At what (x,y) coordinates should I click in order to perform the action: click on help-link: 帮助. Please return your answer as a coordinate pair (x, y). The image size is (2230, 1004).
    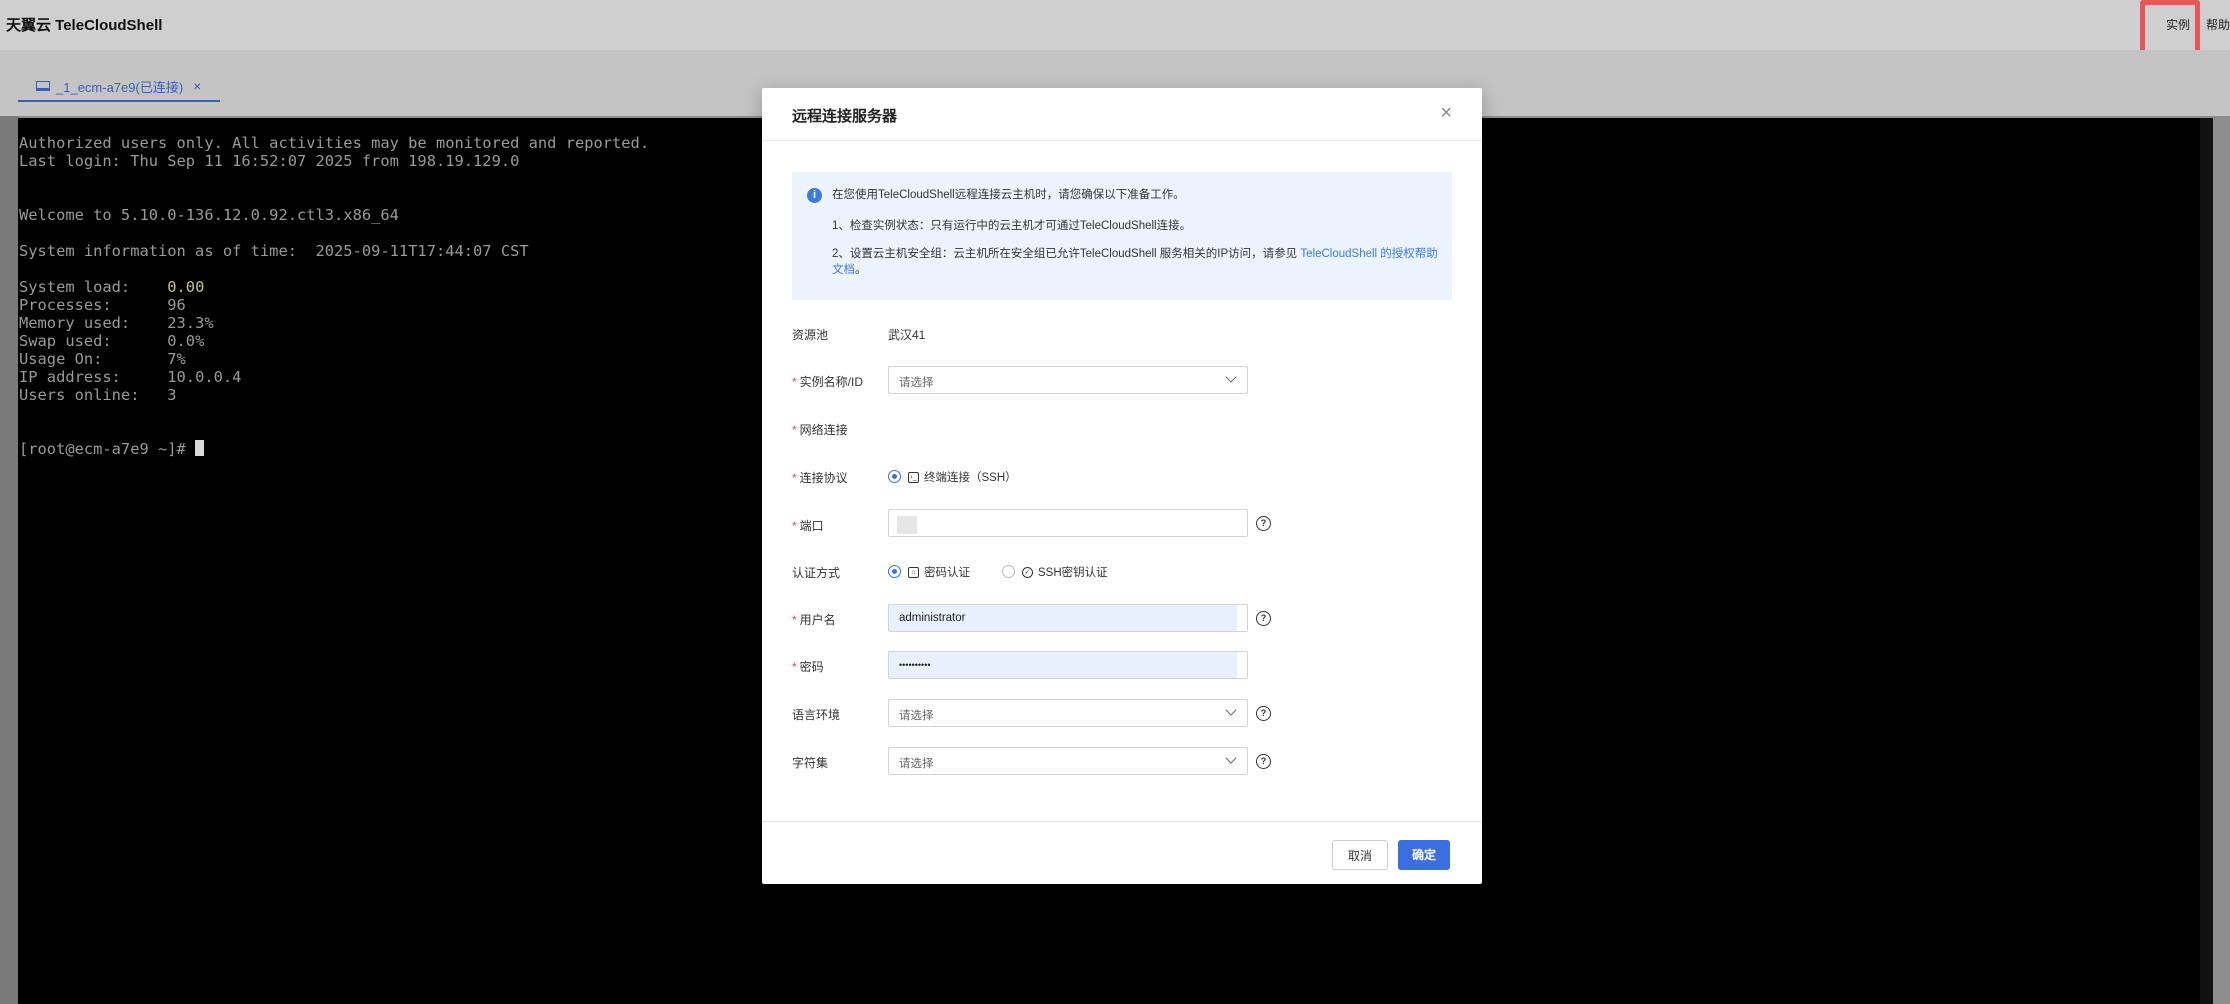
    Looking at the image, I should click on (2218, 24).